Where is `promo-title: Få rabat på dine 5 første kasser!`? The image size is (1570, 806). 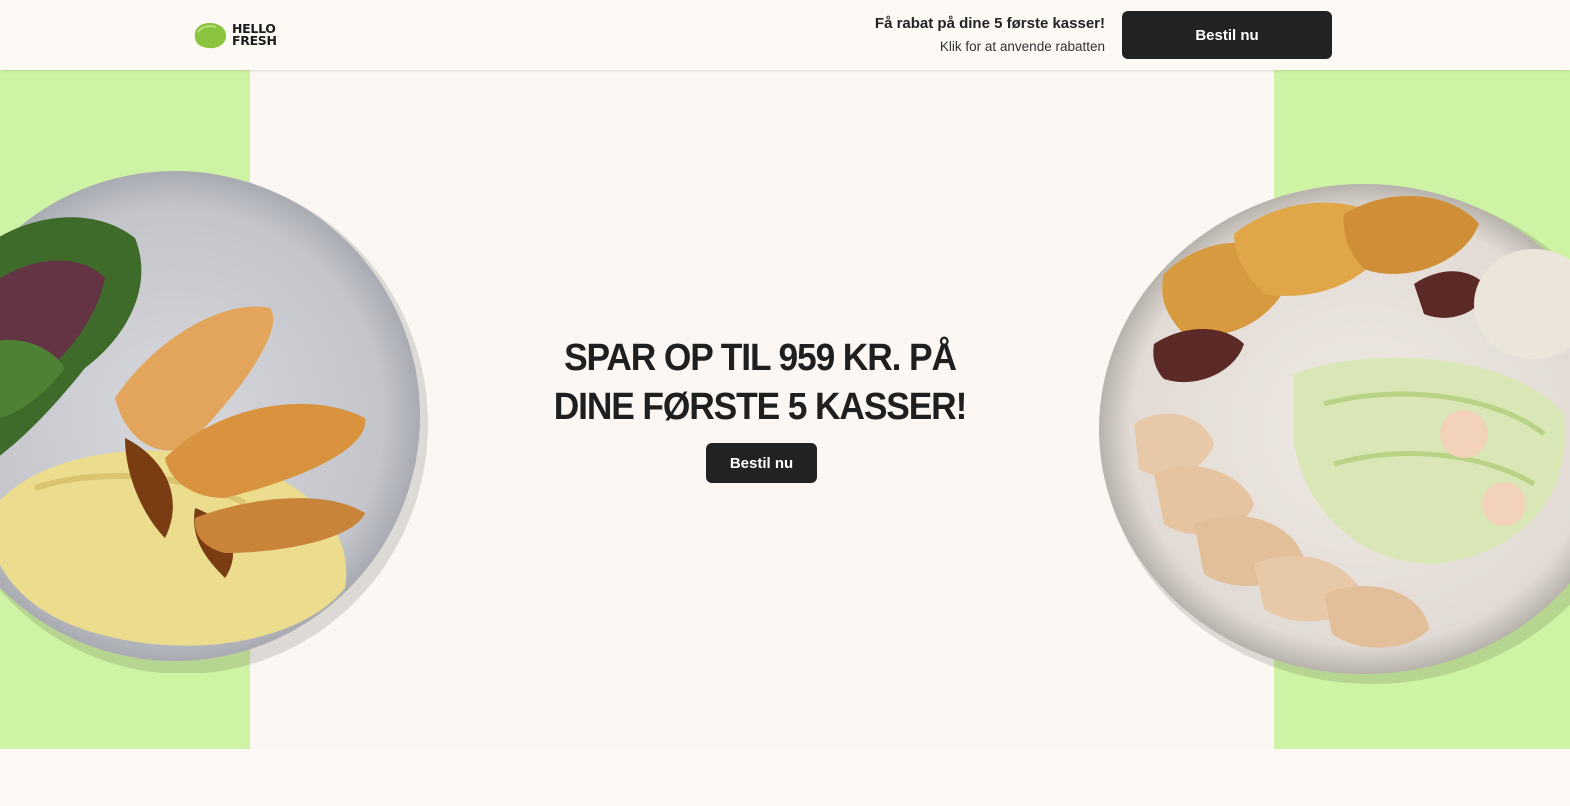 promo-title: Få rabat på dine 5 første kasser! is located at coordinates (989, 23).